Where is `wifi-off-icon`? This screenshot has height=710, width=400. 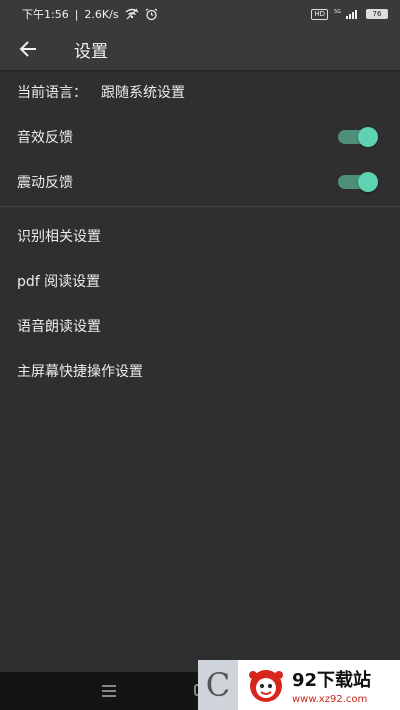
wifi-off-icon is located at coordinates (132, 14).